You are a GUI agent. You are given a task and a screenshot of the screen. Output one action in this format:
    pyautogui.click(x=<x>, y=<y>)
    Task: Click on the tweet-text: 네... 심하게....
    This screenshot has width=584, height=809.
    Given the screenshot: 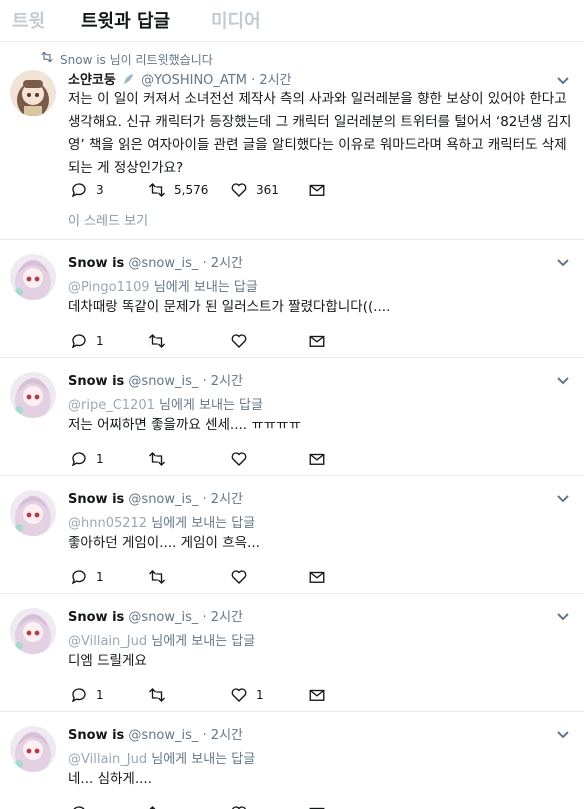 What is the action you would take?
    pyautogui.click(x=110, y=779)
    